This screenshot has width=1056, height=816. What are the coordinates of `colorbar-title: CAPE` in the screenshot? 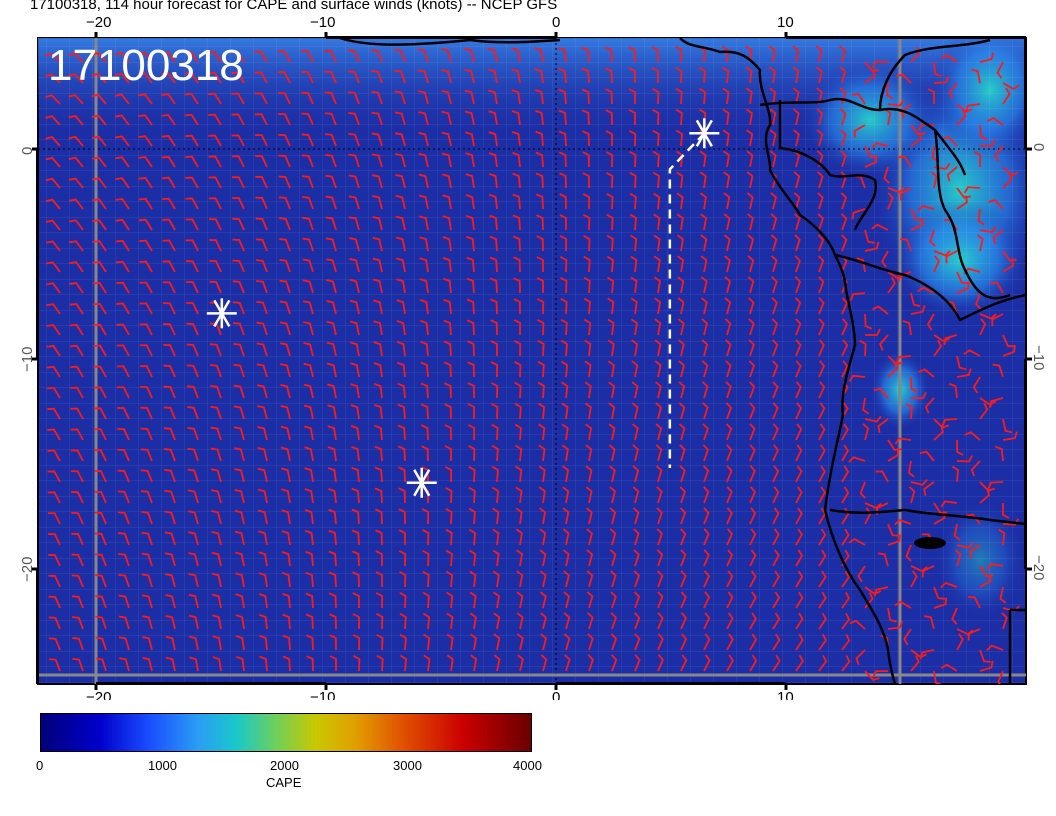 It's located at (284, 782).